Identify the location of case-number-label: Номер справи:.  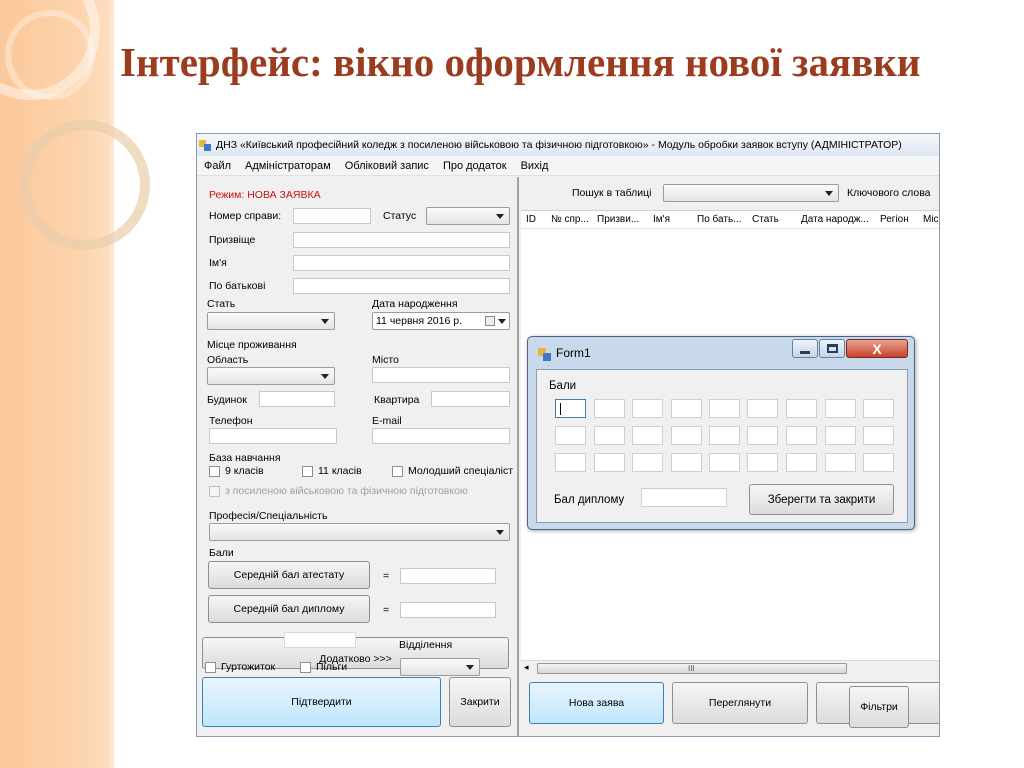
(245, 216).